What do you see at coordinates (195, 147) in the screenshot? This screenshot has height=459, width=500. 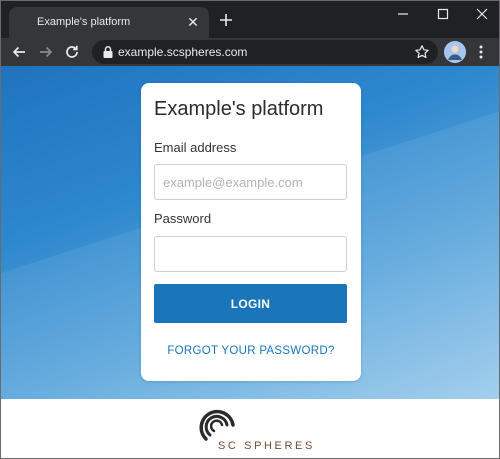 I see `email-label: Email address` at bounding box center [195, 147].